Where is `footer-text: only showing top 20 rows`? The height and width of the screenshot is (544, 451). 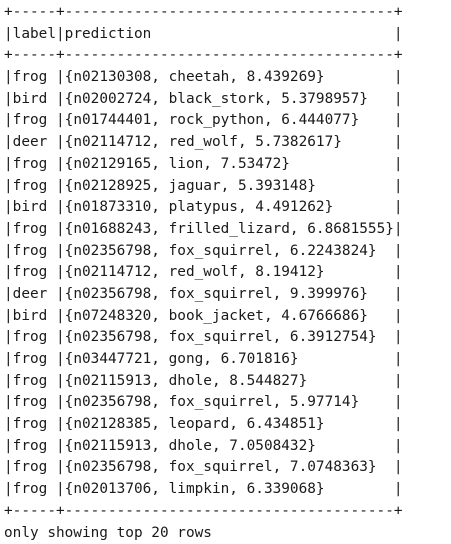
footer-text: only showing top 20 rows is located at coordinates (108, 533).